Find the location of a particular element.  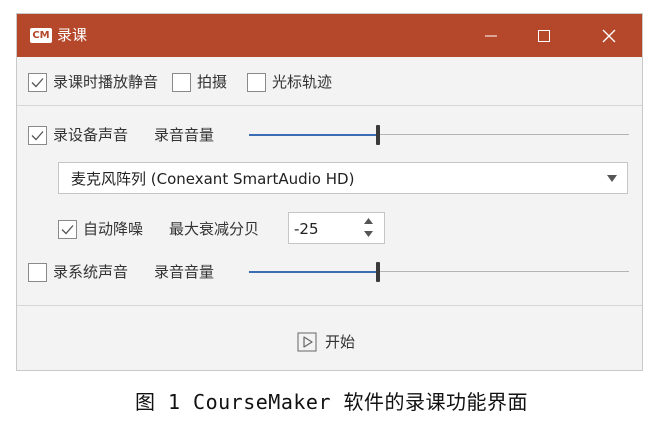

noise-reduction-row: 自动降噪 最大衰减分贝 is located at coordinates (158, 229).